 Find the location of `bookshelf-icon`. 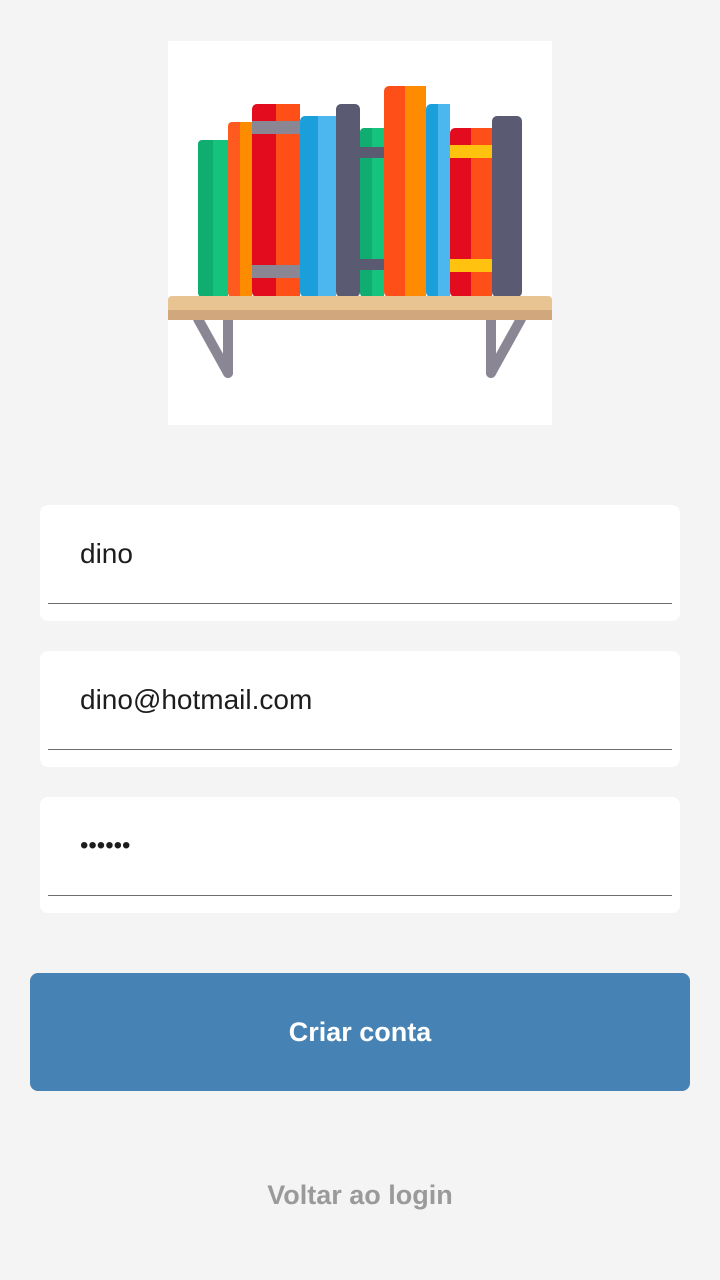

bookshelf-icon is located at coordinates (360, 232).